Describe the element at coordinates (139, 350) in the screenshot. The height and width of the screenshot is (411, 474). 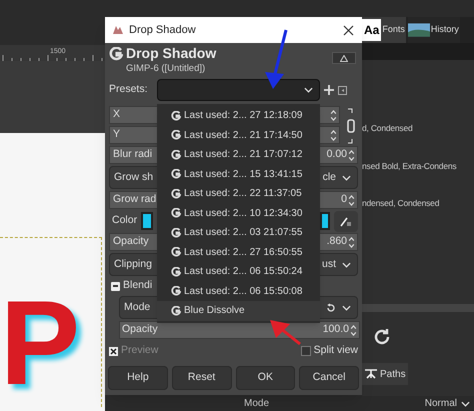
I see `preview-label: Preview` at that location.